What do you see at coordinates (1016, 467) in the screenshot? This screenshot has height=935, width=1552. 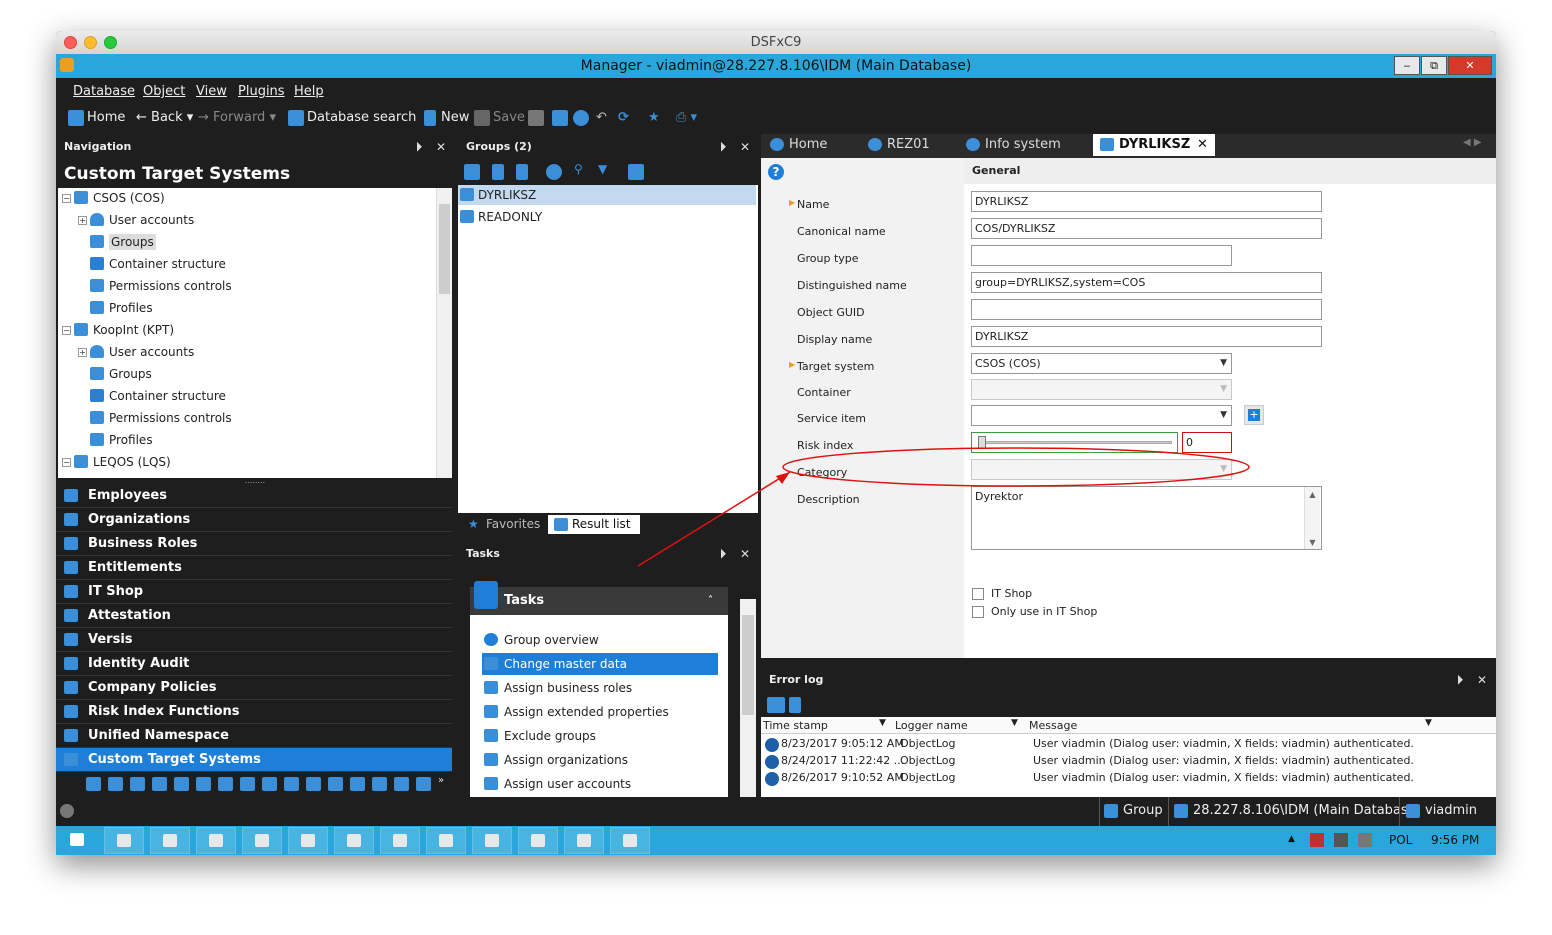 I see `annotation-ellipse` at bounding box center [1016, 467].